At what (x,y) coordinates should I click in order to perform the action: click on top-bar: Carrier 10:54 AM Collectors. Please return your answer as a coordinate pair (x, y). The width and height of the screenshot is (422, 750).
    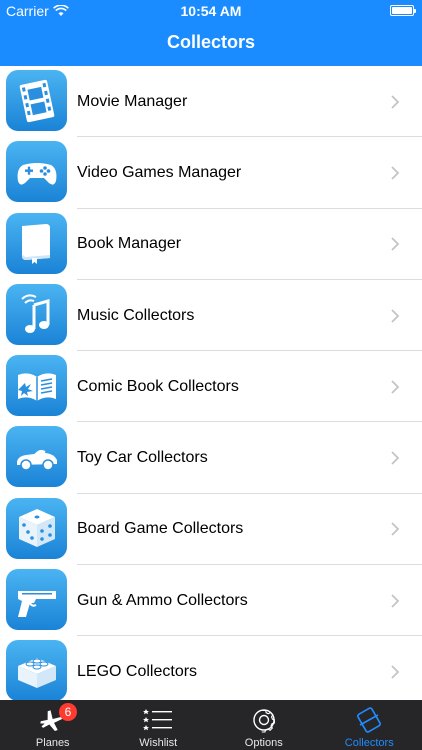
    Looking at the image, I should click on (211, 33).